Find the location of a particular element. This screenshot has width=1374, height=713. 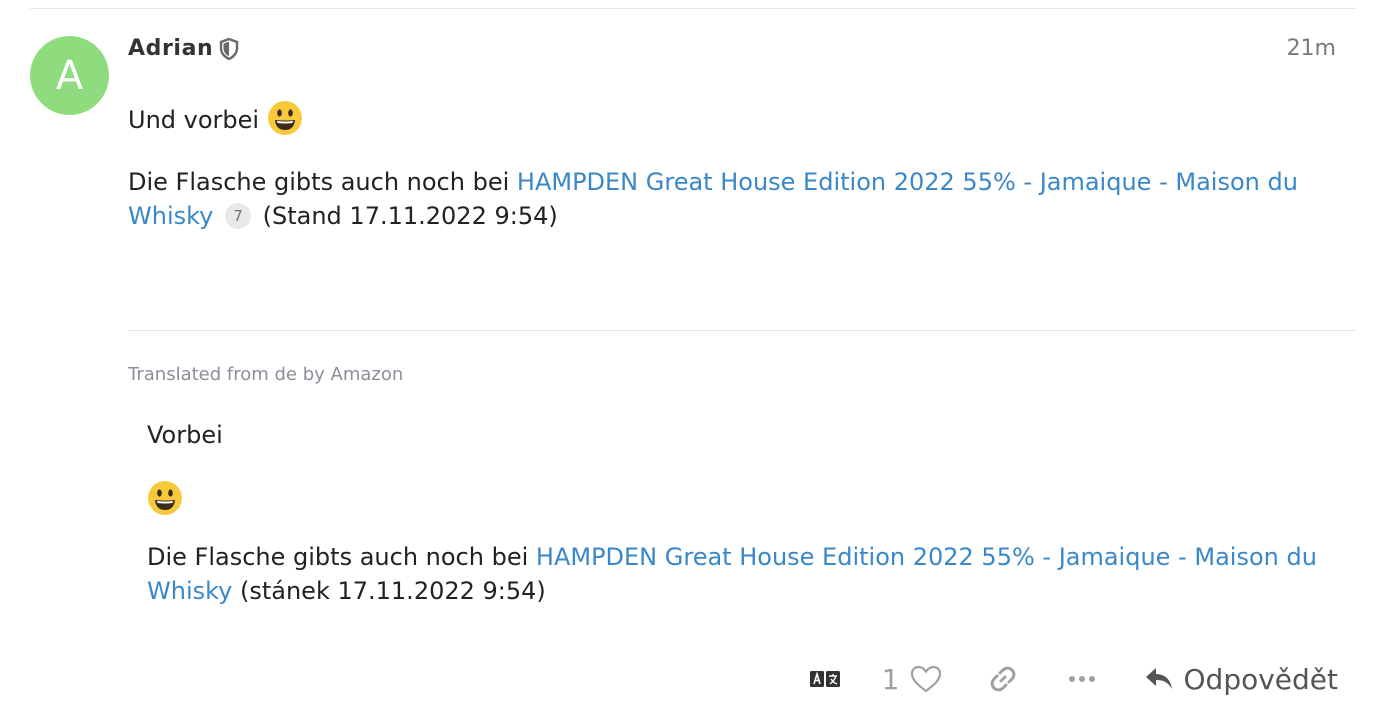

translation-emoji-line is located at coordinates (752, 500).